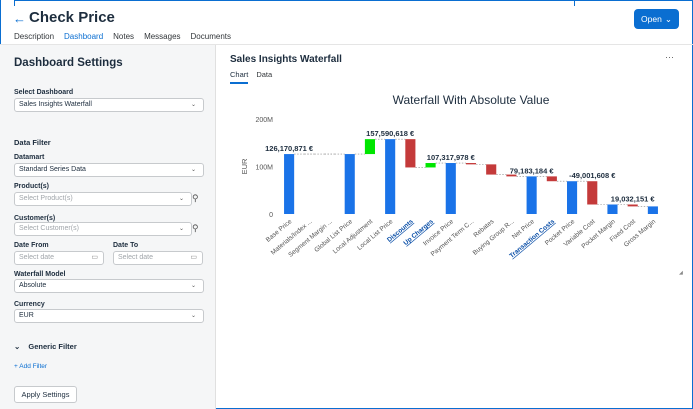  What do you see at coordinates (669, 57) in the screenshot?
I see `more-options-icon: ···` at bounding box center [669, 57].